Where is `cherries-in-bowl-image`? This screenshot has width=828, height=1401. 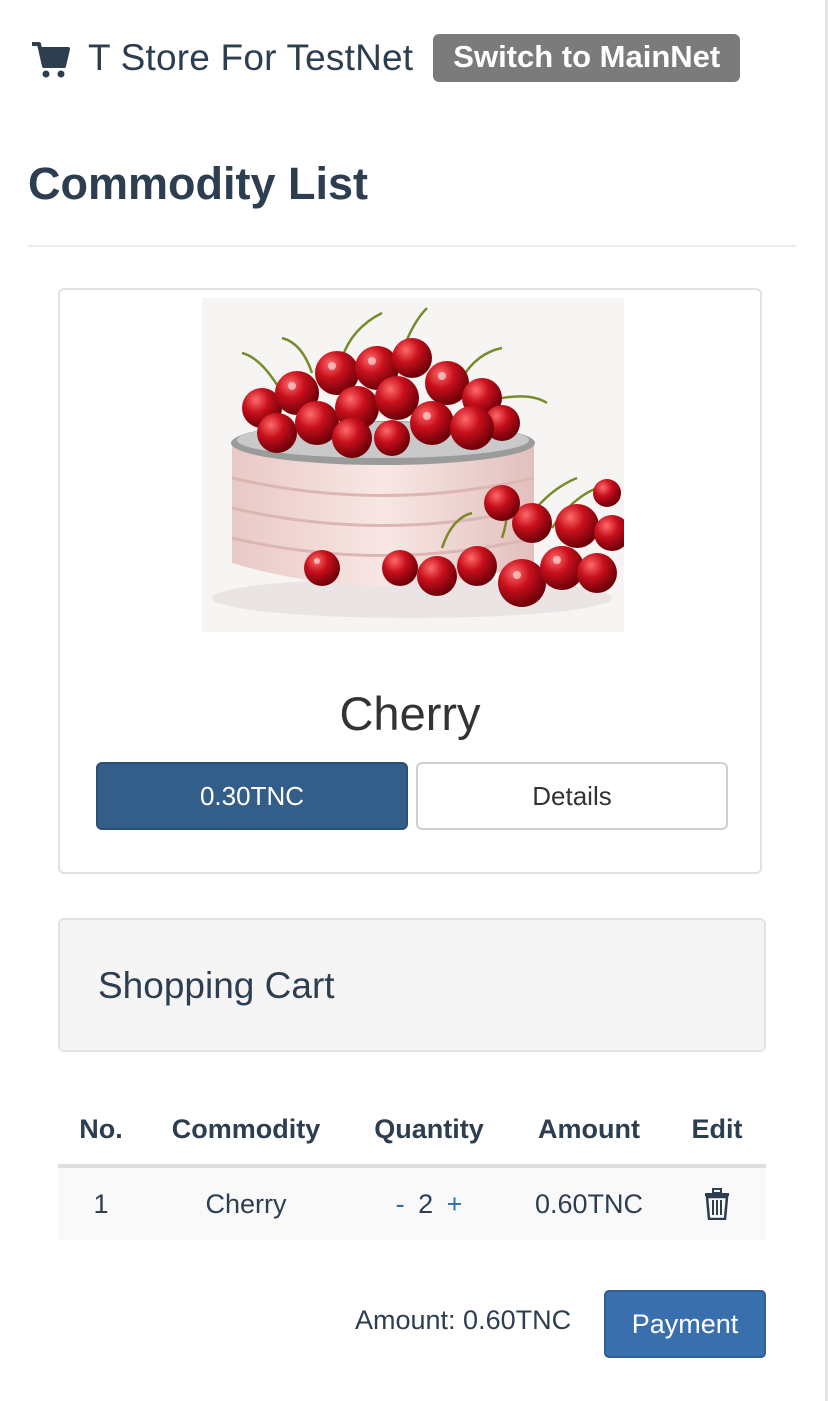
cherries-in-bowl-image is located at coordinates (413, 465).